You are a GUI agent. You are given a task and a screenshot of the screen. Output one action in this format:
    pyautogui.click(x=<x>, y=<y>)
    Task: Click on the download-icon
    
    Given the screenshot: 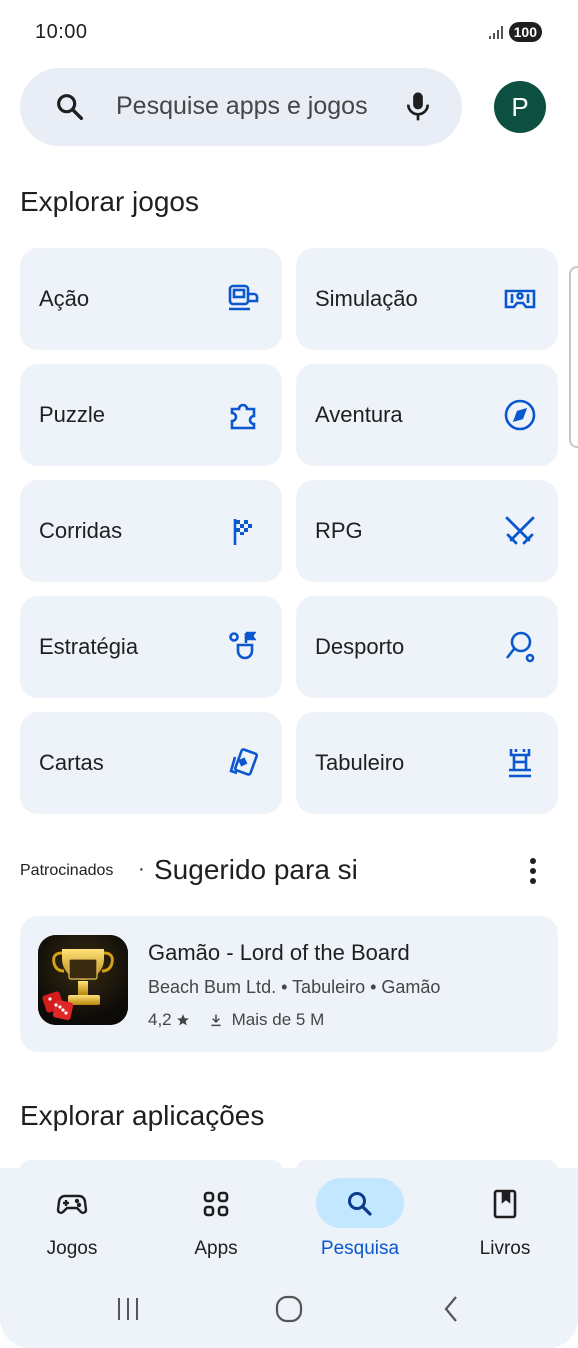 What is the action you would take?
    pyautogui.click(x=215, y=1020)
    